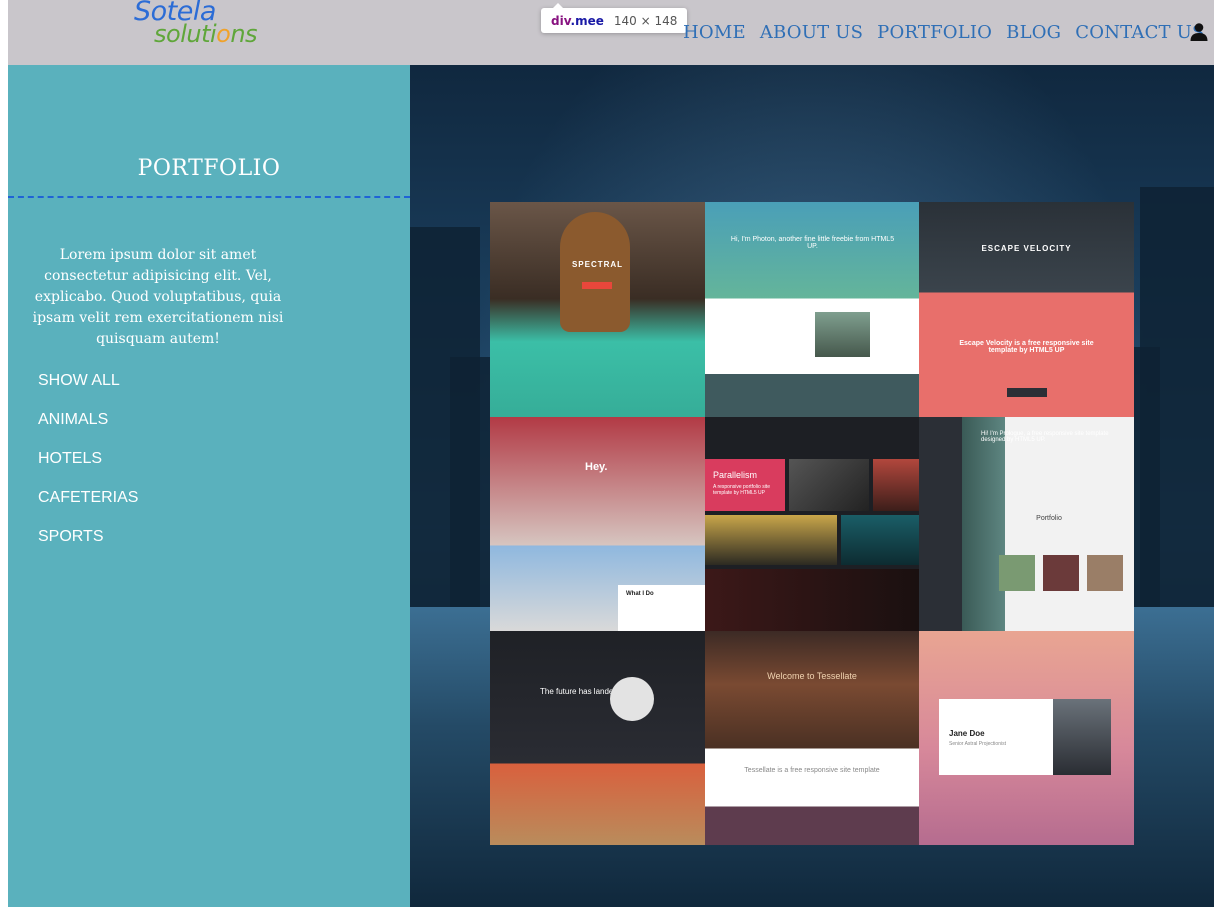  I want to click on filter-hotels: HOTELS, so click(88, 468).